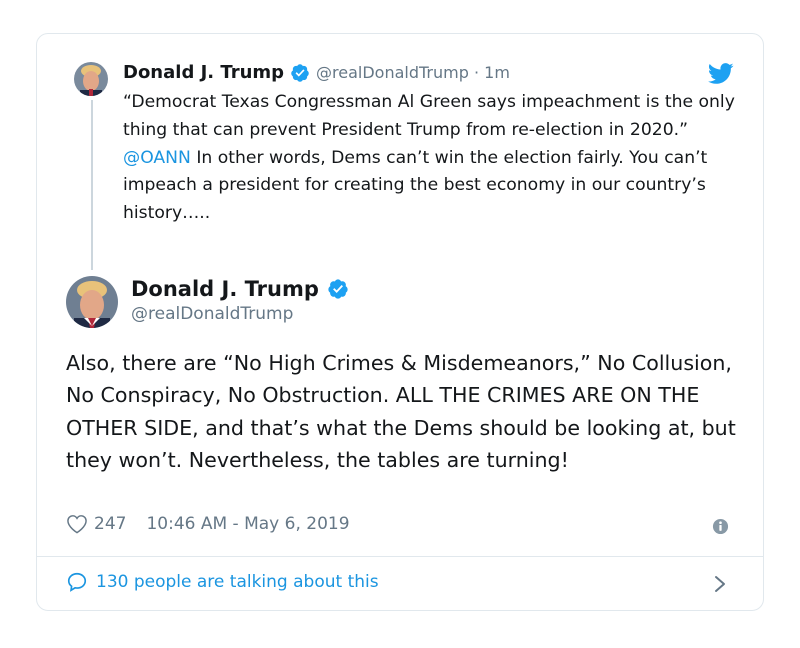 The image size is (800, 648). Describe the element at coordinates (110, 524) in the screenshot. I see `like-count: 247` at that location.